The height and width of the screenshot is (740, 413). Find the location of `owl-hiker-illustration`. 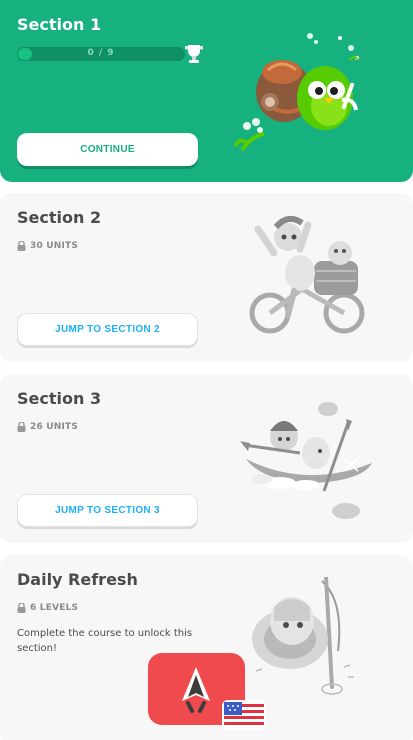

owl-hiker-illustration is located at coordinates (296, 92).